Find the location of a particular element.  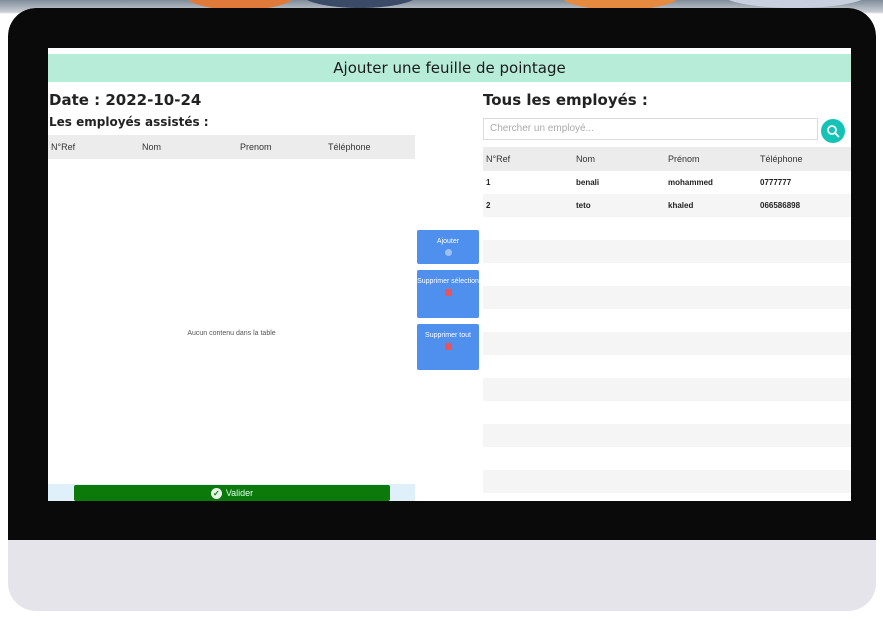

table-header: N°Ref Nom Prénom Téléphone is located at coordinates (667, 159).